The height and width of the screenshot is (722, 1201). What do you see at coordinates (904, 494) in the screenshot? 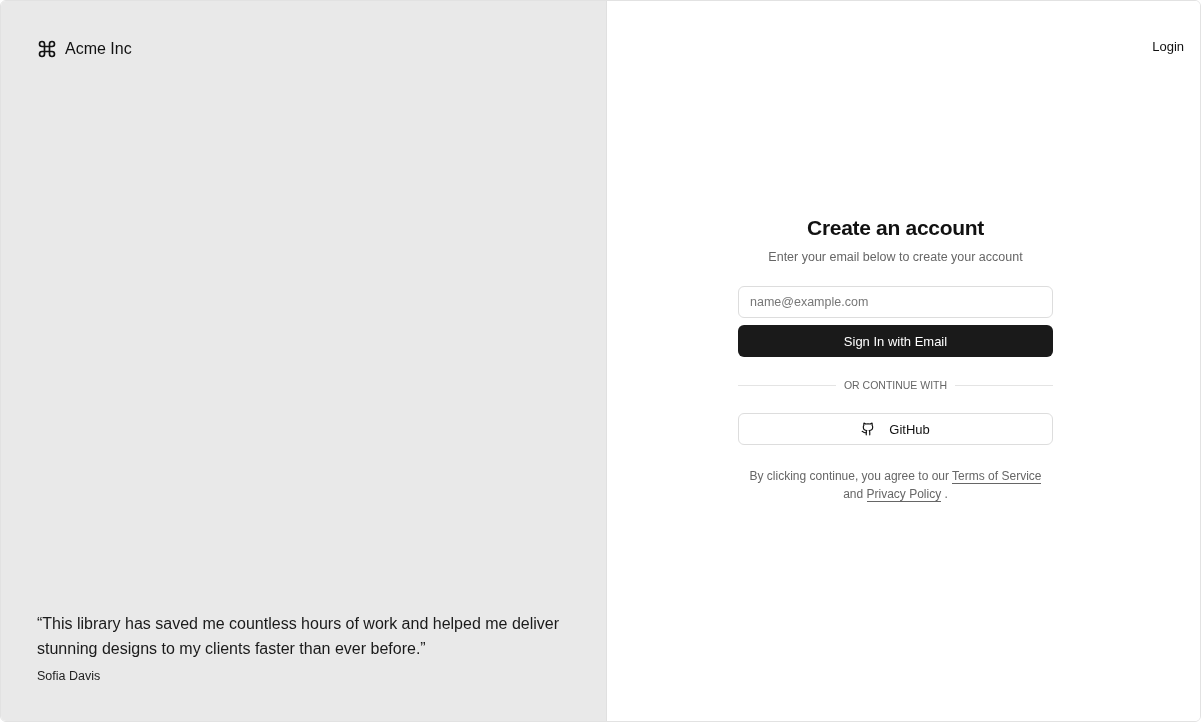
I see `terms-link: Privacy Policy` at bounding box center [904, 494].